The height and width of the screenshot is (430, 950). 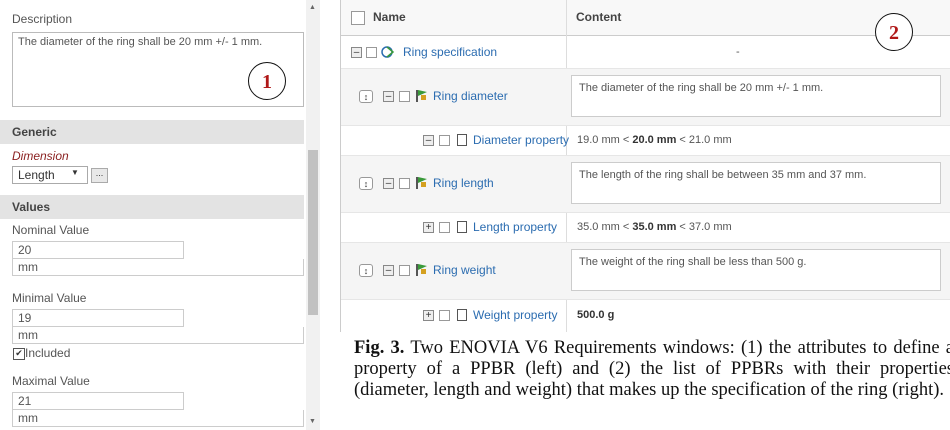 I want to click on nominal-value: 35.0 mm, so click(x=654, y=227).